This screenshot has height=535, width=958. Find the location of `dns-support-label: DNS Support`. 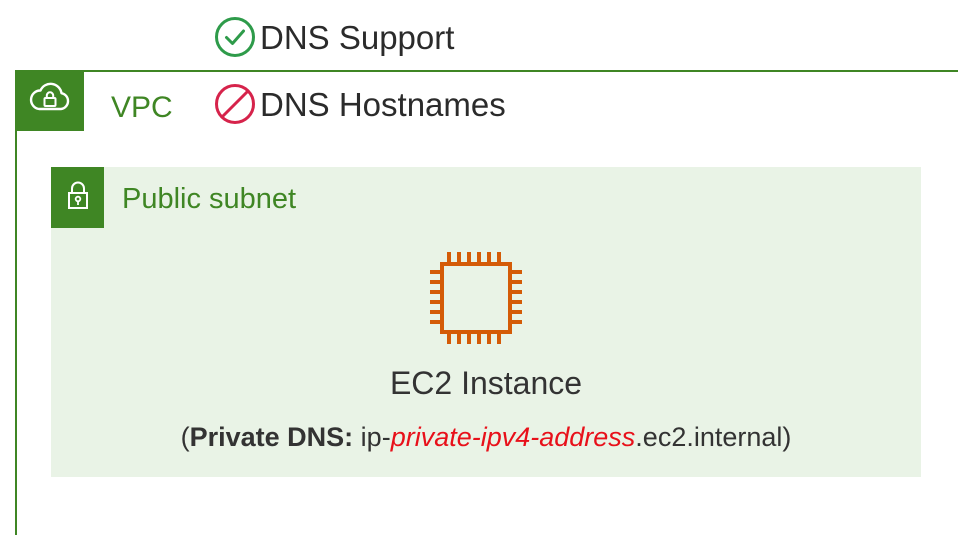

dns-support-label: DNS Support is located at coordinates (357, 37).